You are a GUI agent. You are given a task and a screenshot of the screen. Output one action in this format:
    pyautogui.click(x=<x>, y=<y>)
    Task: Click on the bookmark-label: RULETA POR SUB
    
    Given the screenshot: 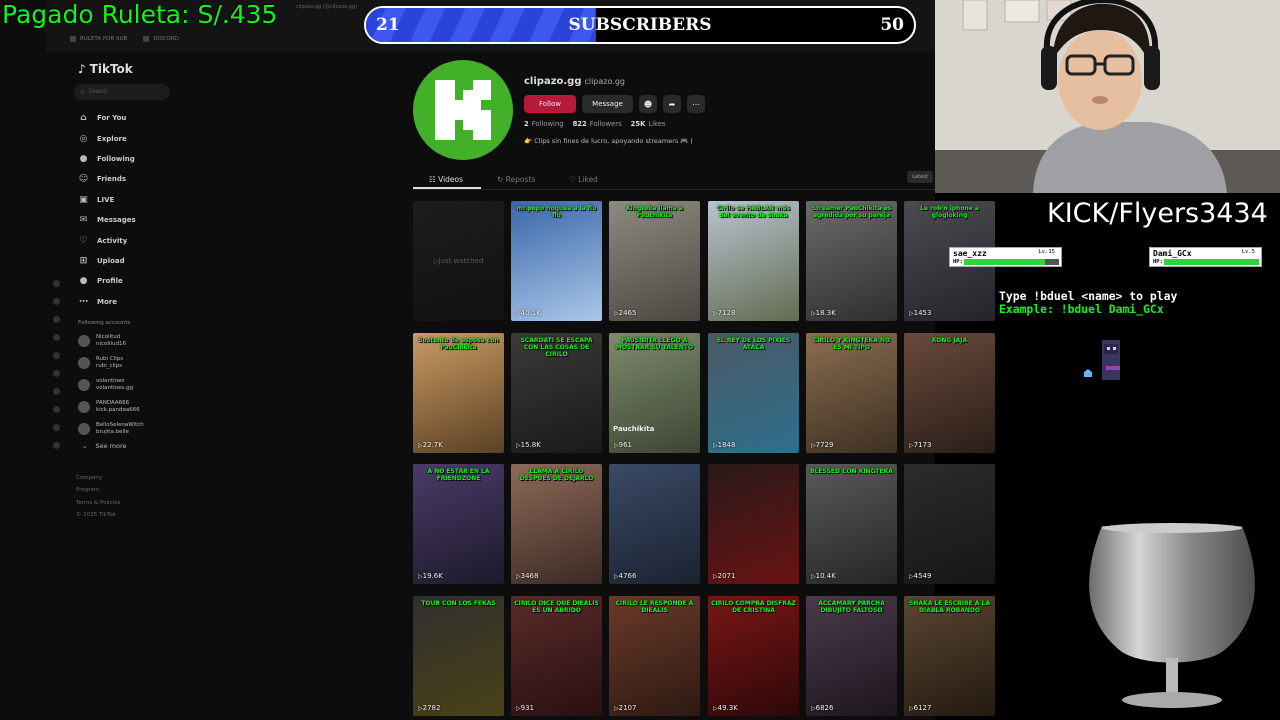 What is the action you would take?
    pyautogui.click(x=104, y=39)
    